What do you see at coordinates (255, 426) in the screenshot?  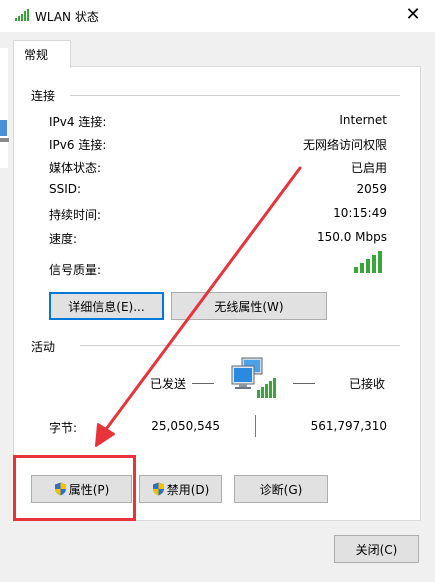 I see `bytes-divider` at bounding box center [255, 426].